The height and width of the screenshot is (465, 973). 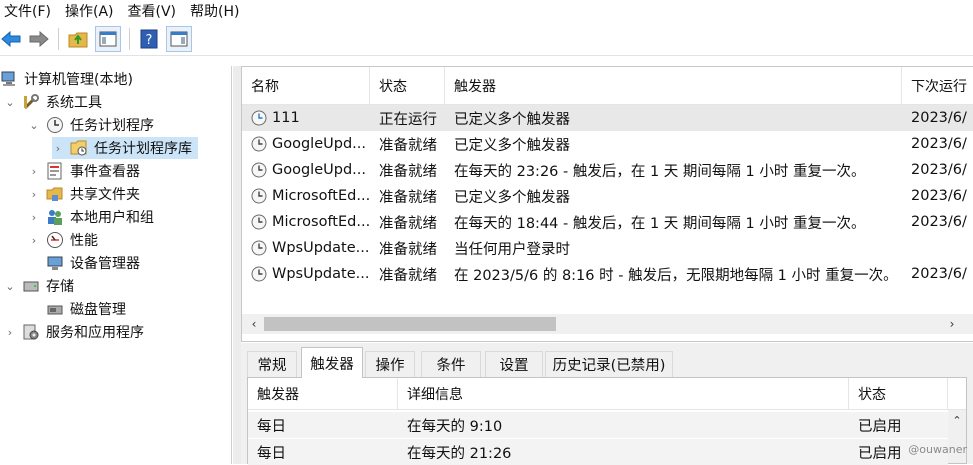 I want to click on clock-icon, so click(x=55, y=125).